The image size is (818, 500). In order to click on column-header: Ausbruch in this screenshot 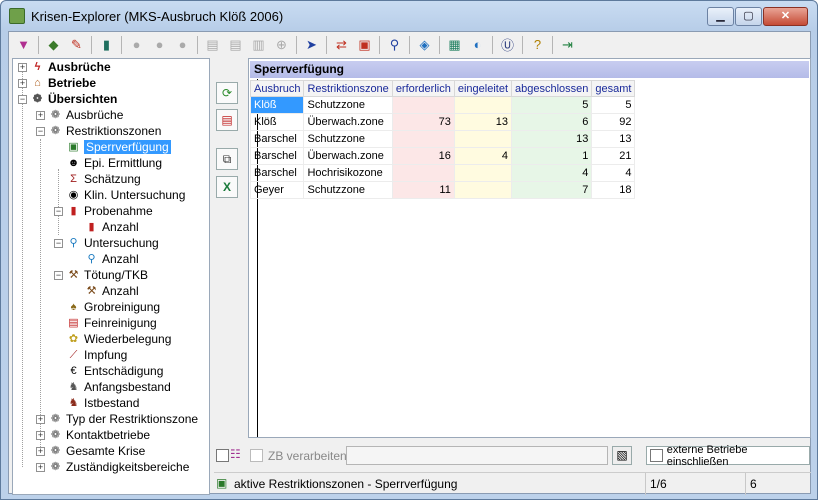, I will do `click(277, 88)`.